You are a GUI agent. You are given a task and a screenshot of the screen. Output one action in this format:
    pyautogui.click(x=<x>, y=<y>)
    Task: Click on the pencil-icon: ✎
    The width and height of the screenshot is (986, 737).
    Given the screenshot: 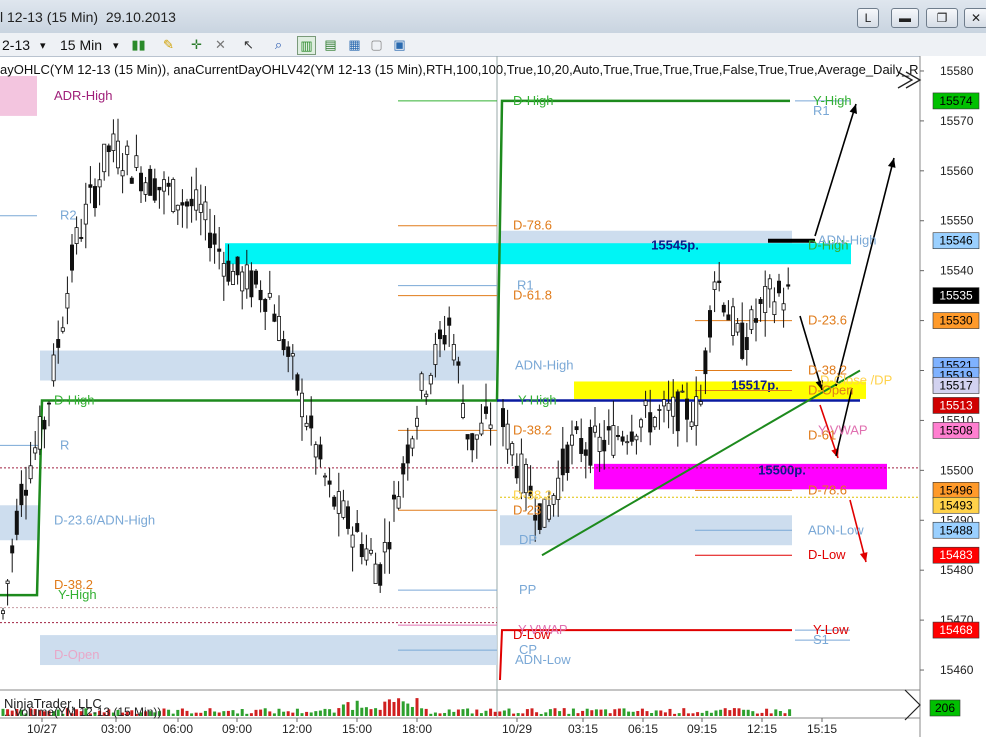 What is the action you would take?
    pyautogui.click(x=168, y=44)
    